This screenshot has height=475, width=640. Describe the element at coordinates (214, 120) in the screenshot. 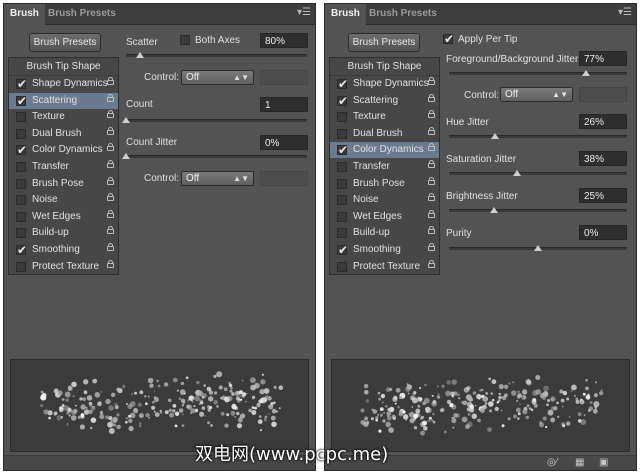

I see `count-slider` at that location.